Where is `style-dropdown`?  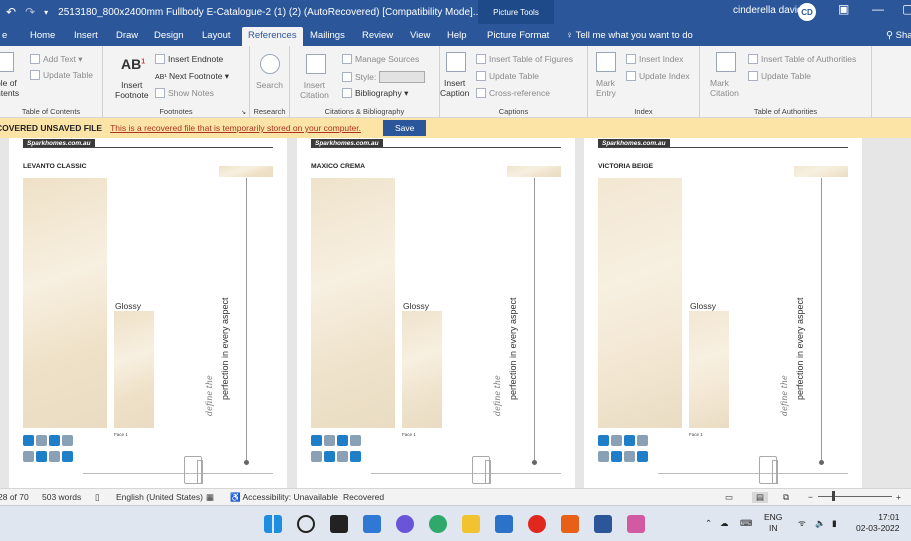 style-dropdown is located at coordinates (401, 77).